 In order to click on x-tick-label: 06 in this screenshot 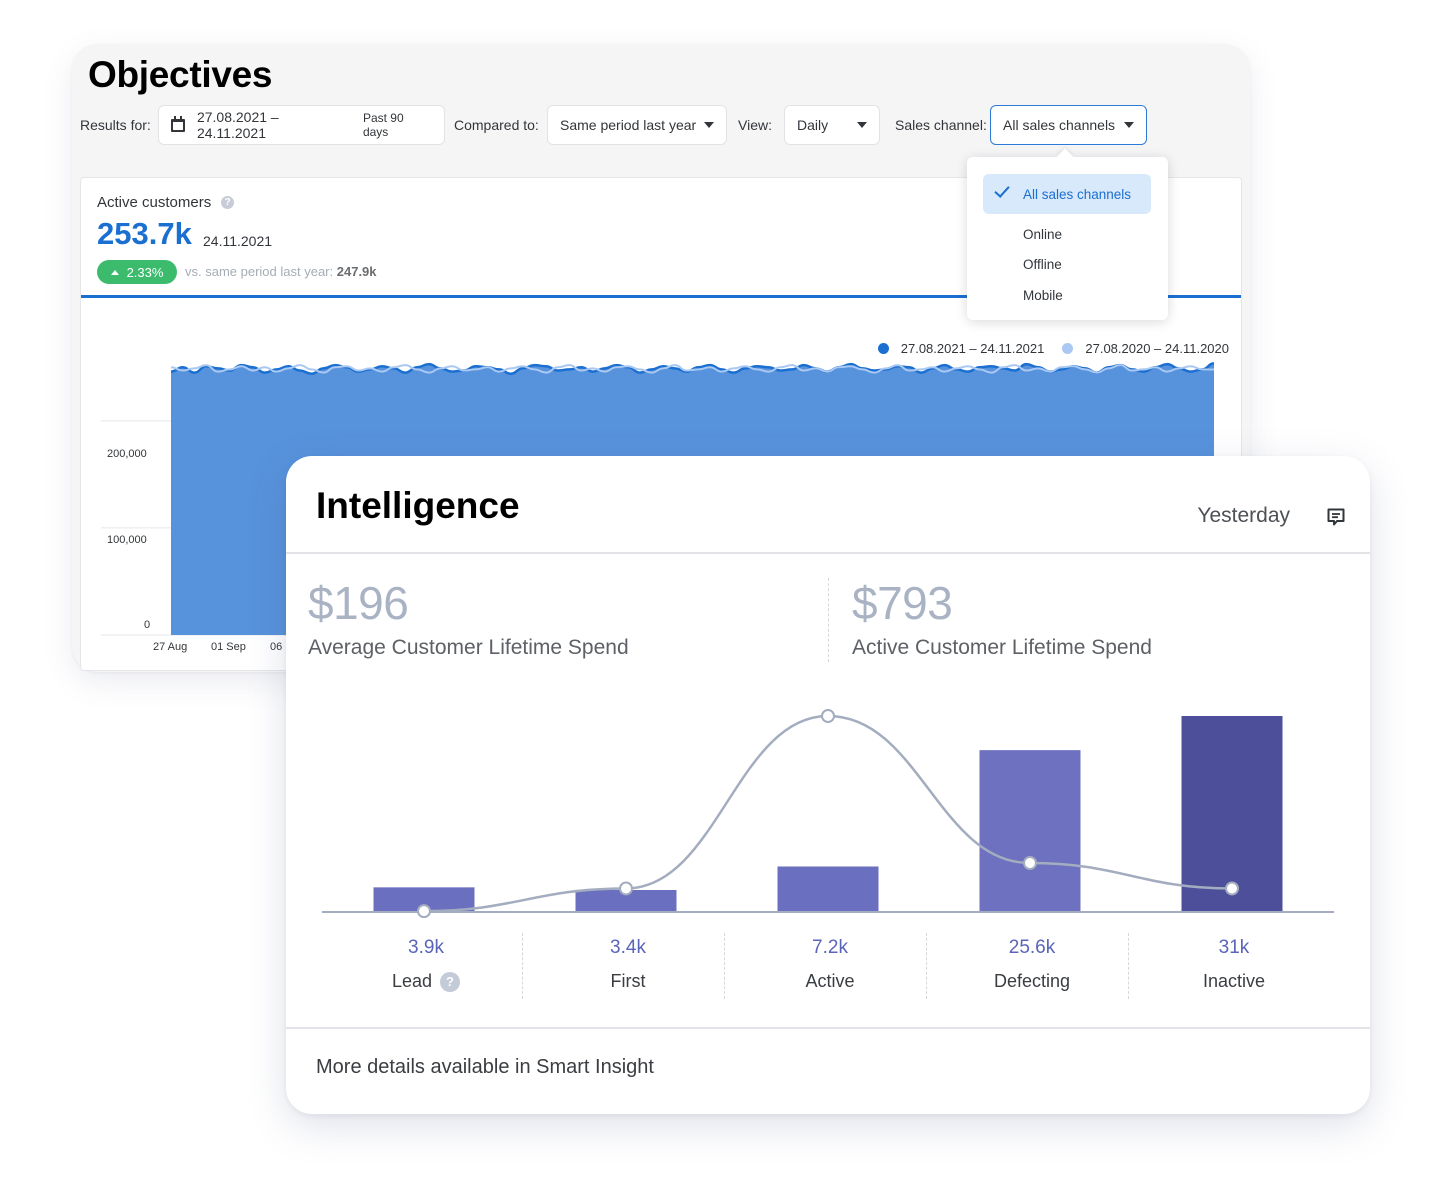, I will do `click(276, 647)`.